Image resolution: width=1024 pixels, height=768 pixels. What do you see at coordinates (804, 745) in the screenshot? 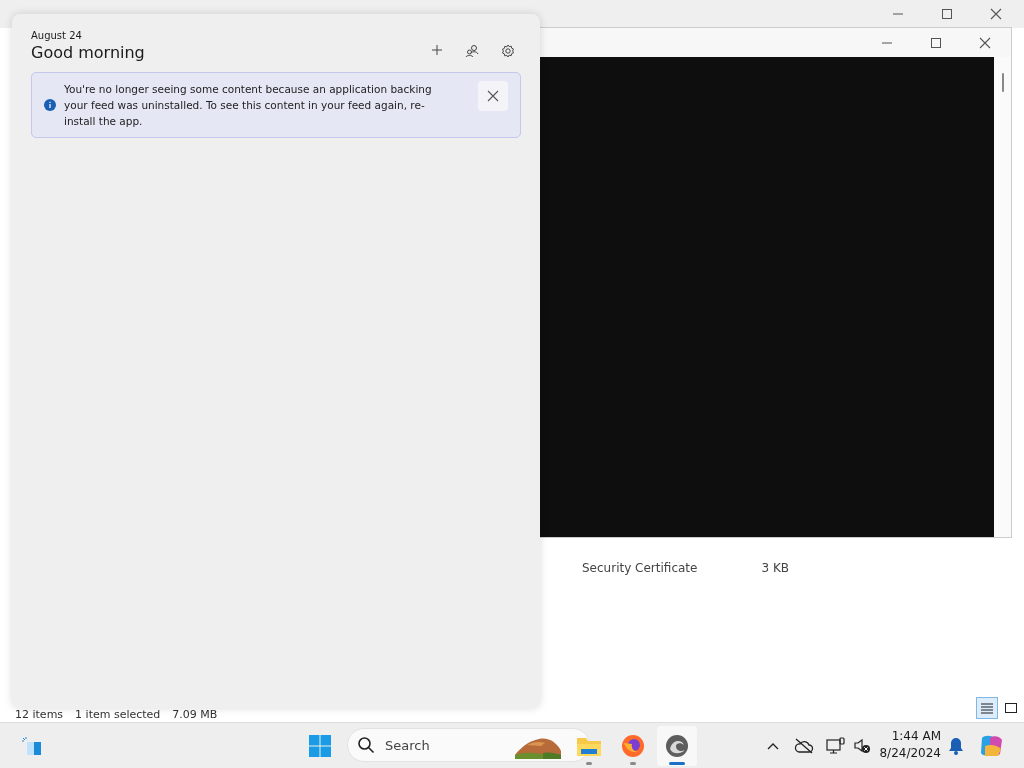
I see `cloud-off-icon` at bounding box center [804, 745].